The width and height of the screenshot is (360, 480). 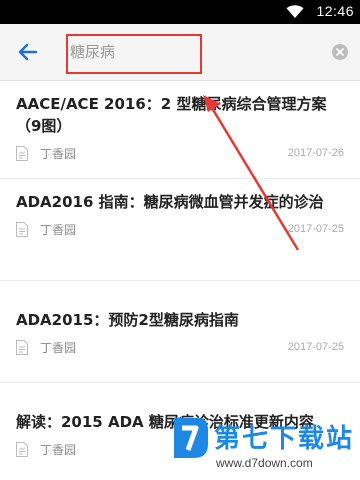 I want to click on article-title: ADA2015：预防2型糖尿病指南, so click(x=127, y=320).